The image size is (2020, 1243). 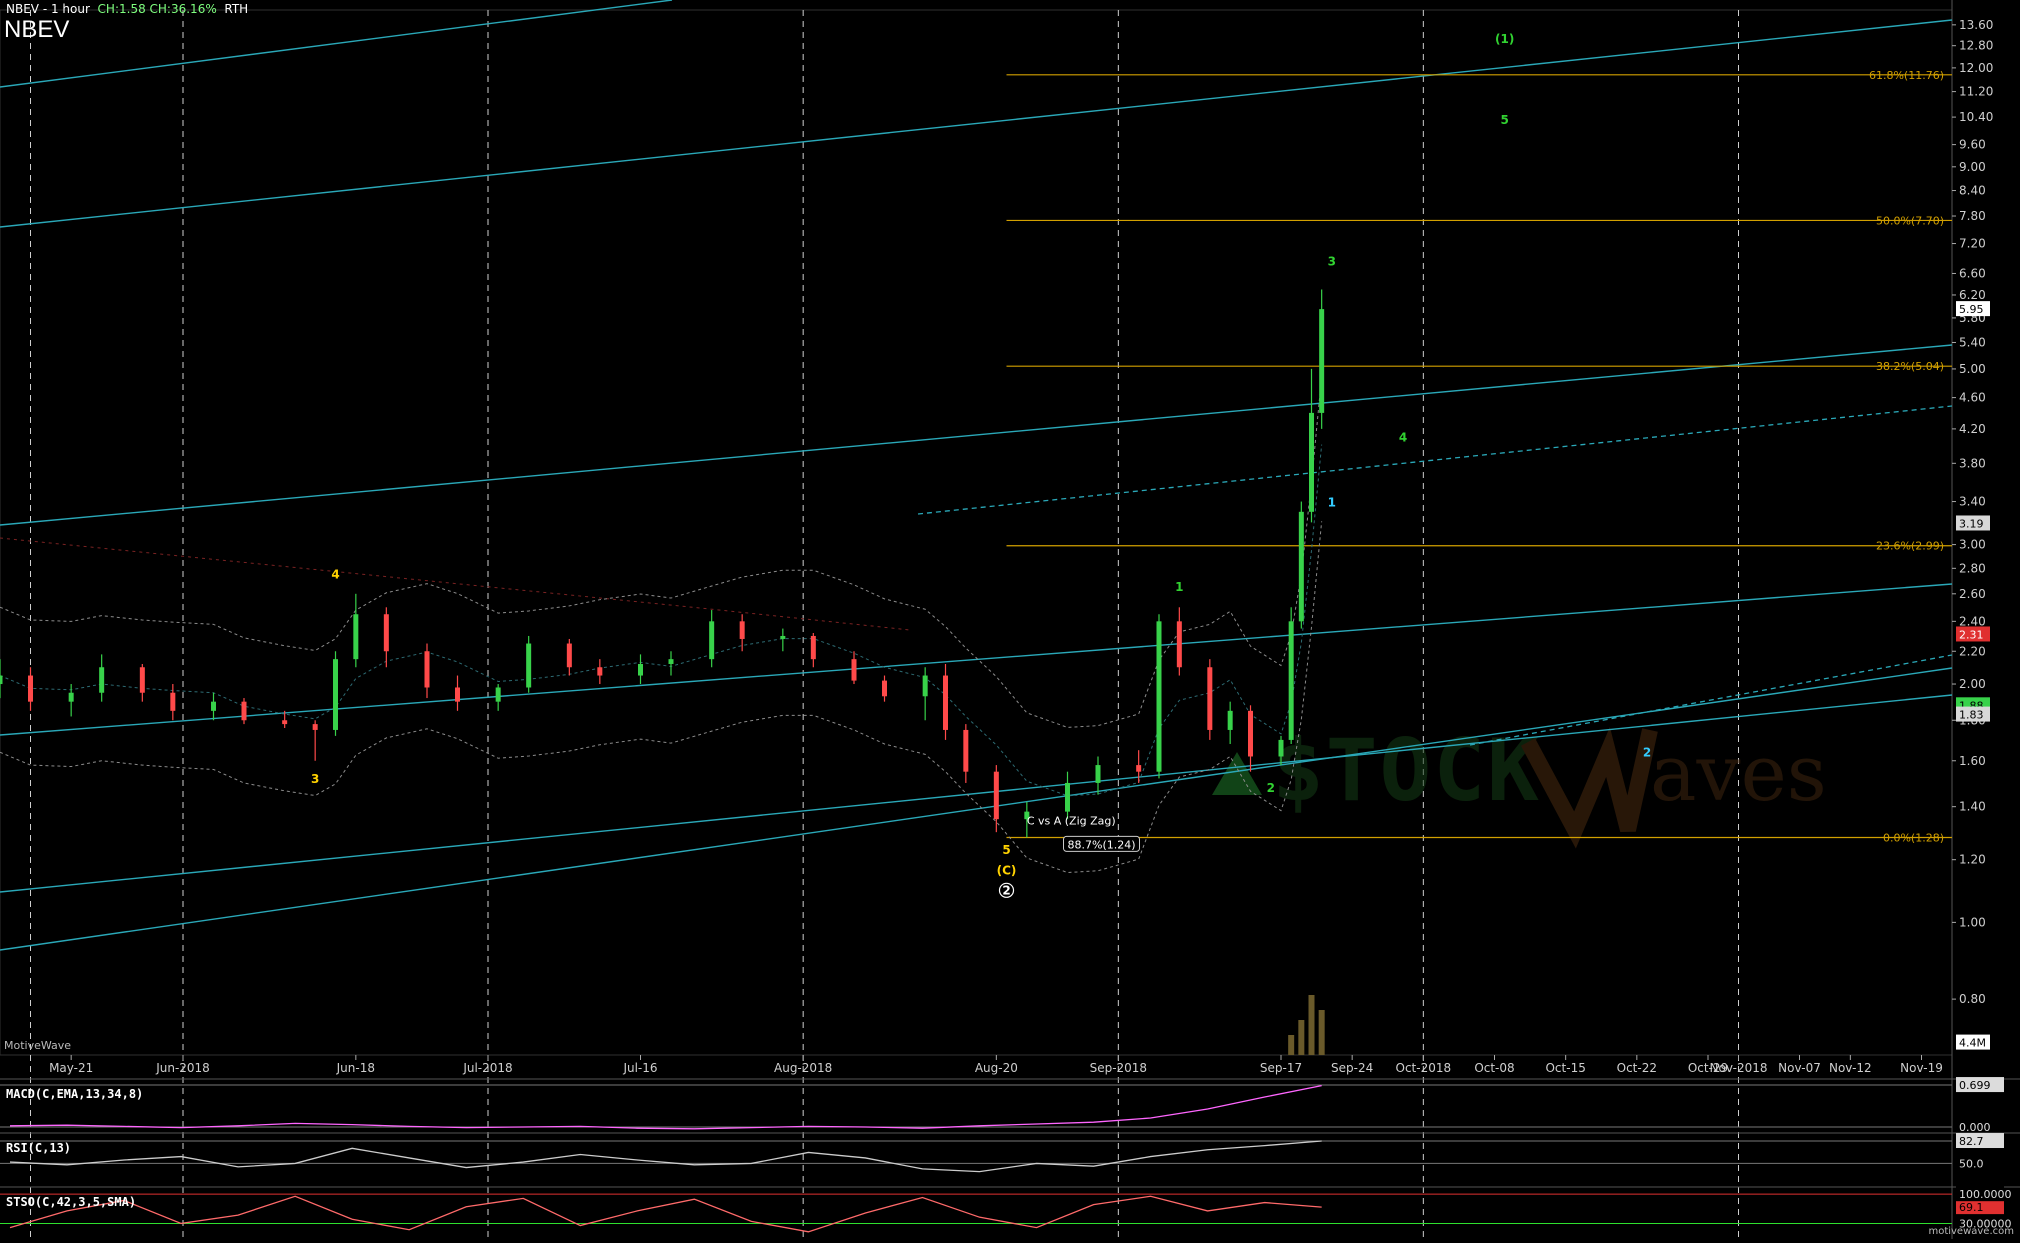 What do you see at coordinates (1971, 309) in the screenshot?
I see `price-marker-label: 5.95` at bounding box center [1971, 309].